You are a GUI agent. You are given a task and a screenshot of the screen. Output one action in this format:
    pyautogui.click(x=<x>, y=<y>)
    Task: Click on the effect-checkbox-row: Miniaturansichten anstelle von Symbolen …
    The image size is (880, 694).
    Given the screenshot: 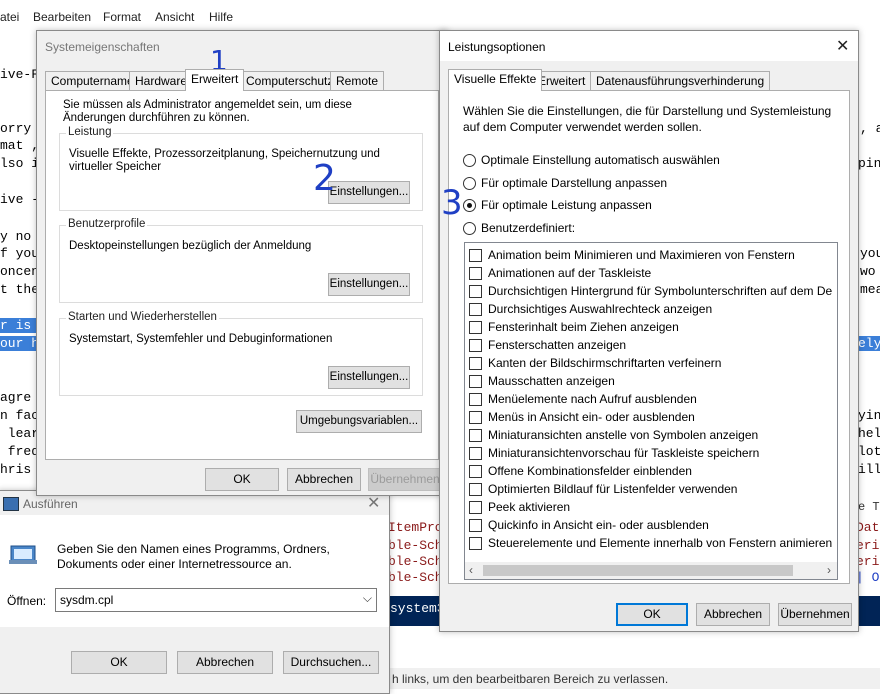 What is the action you would take?
    pyautogui.click(x=613, y=435)
    